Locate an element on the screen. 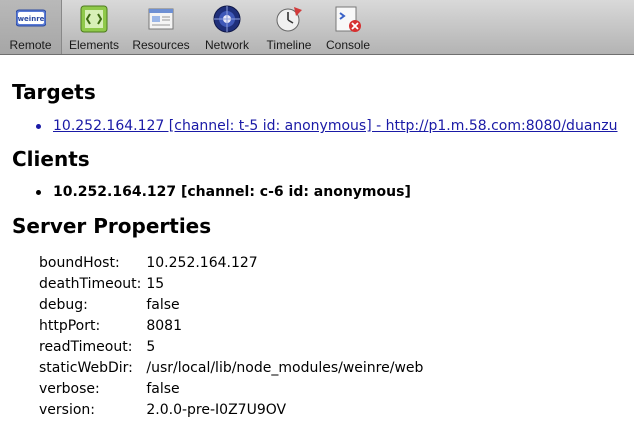 The width and height of the screenshot is (634, 437). tab-network: Network is located at coordinates (227, 27).